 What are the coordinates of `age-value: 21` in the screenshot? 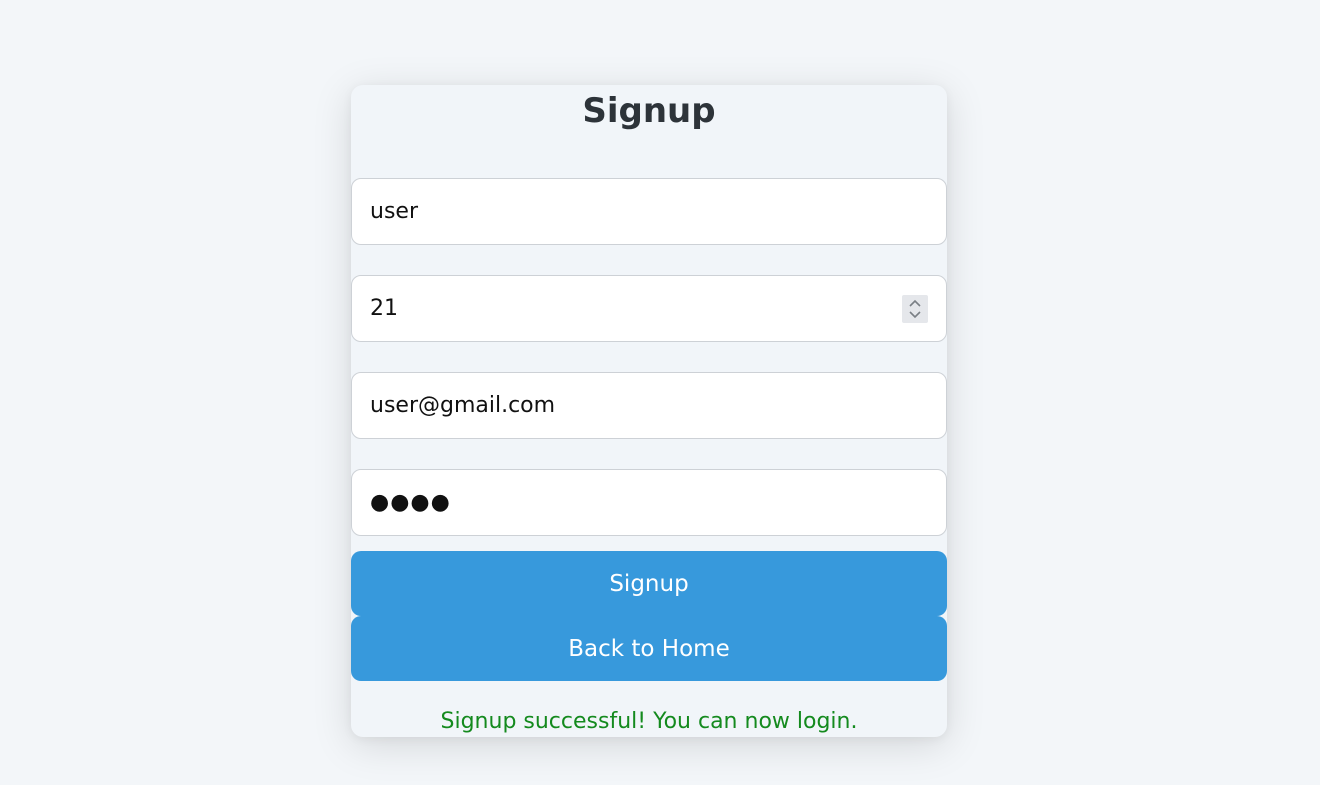 It's located at (384, 308).